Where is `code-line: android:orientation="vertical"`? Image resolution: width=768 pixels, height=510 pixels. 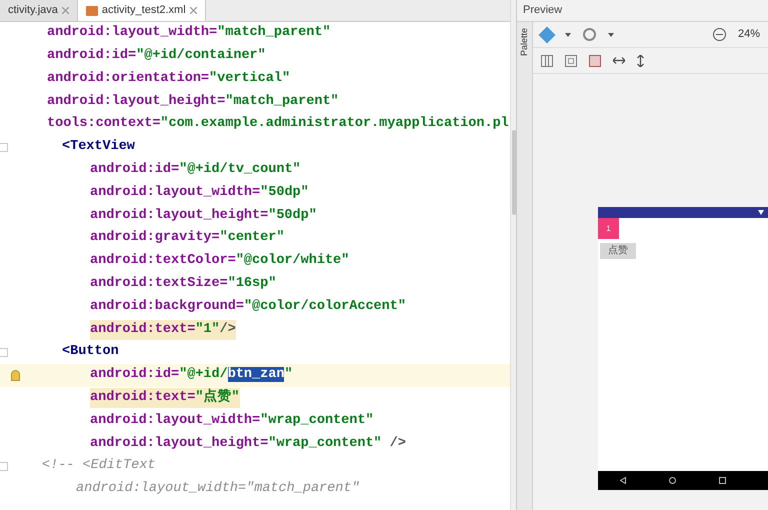 code-line: android:orientation="vertical" is located at coordinates (168, 79).